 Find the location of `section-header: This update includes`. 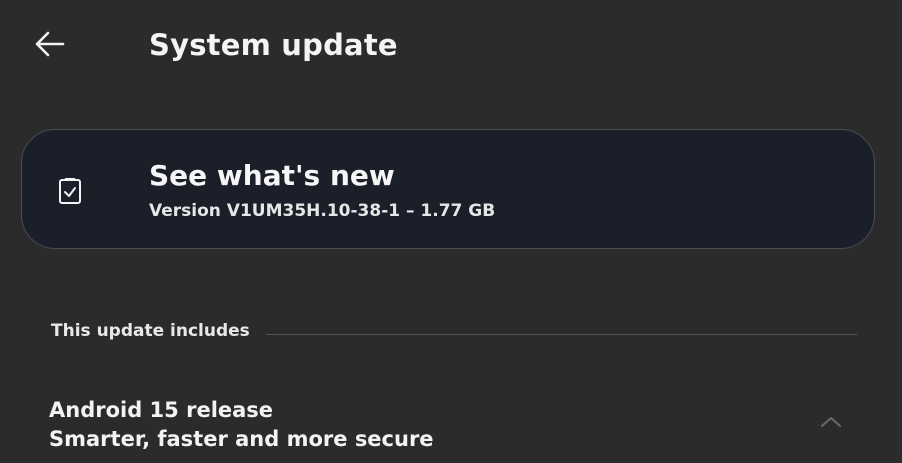

section-header: This update includes is located at coordinates (454, 331).